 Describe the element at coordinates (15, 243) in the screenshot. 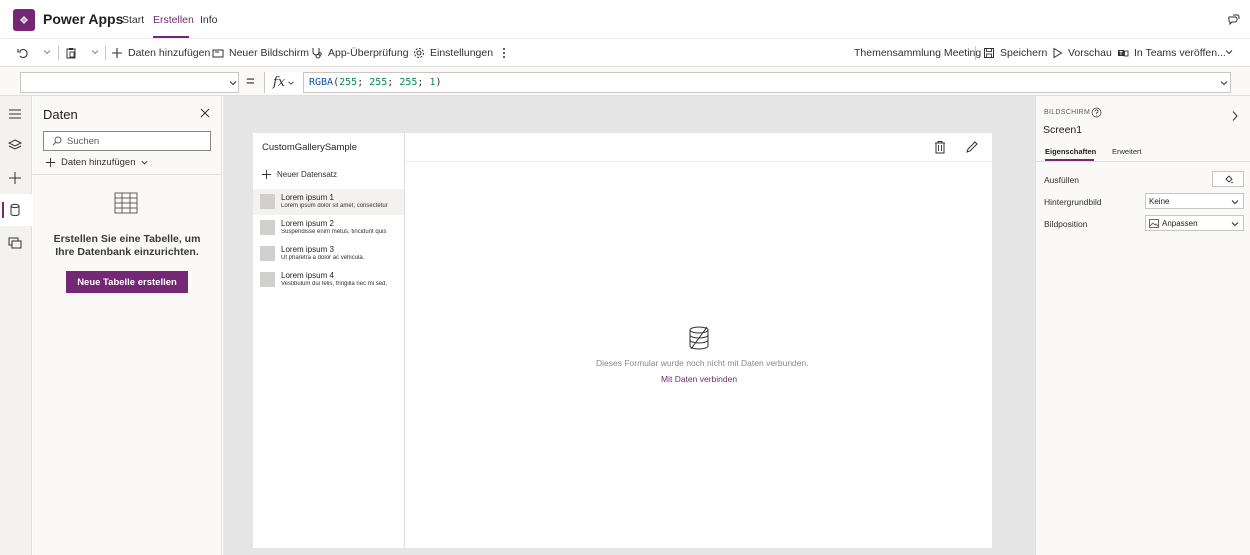

I see `media-icon` at that location.